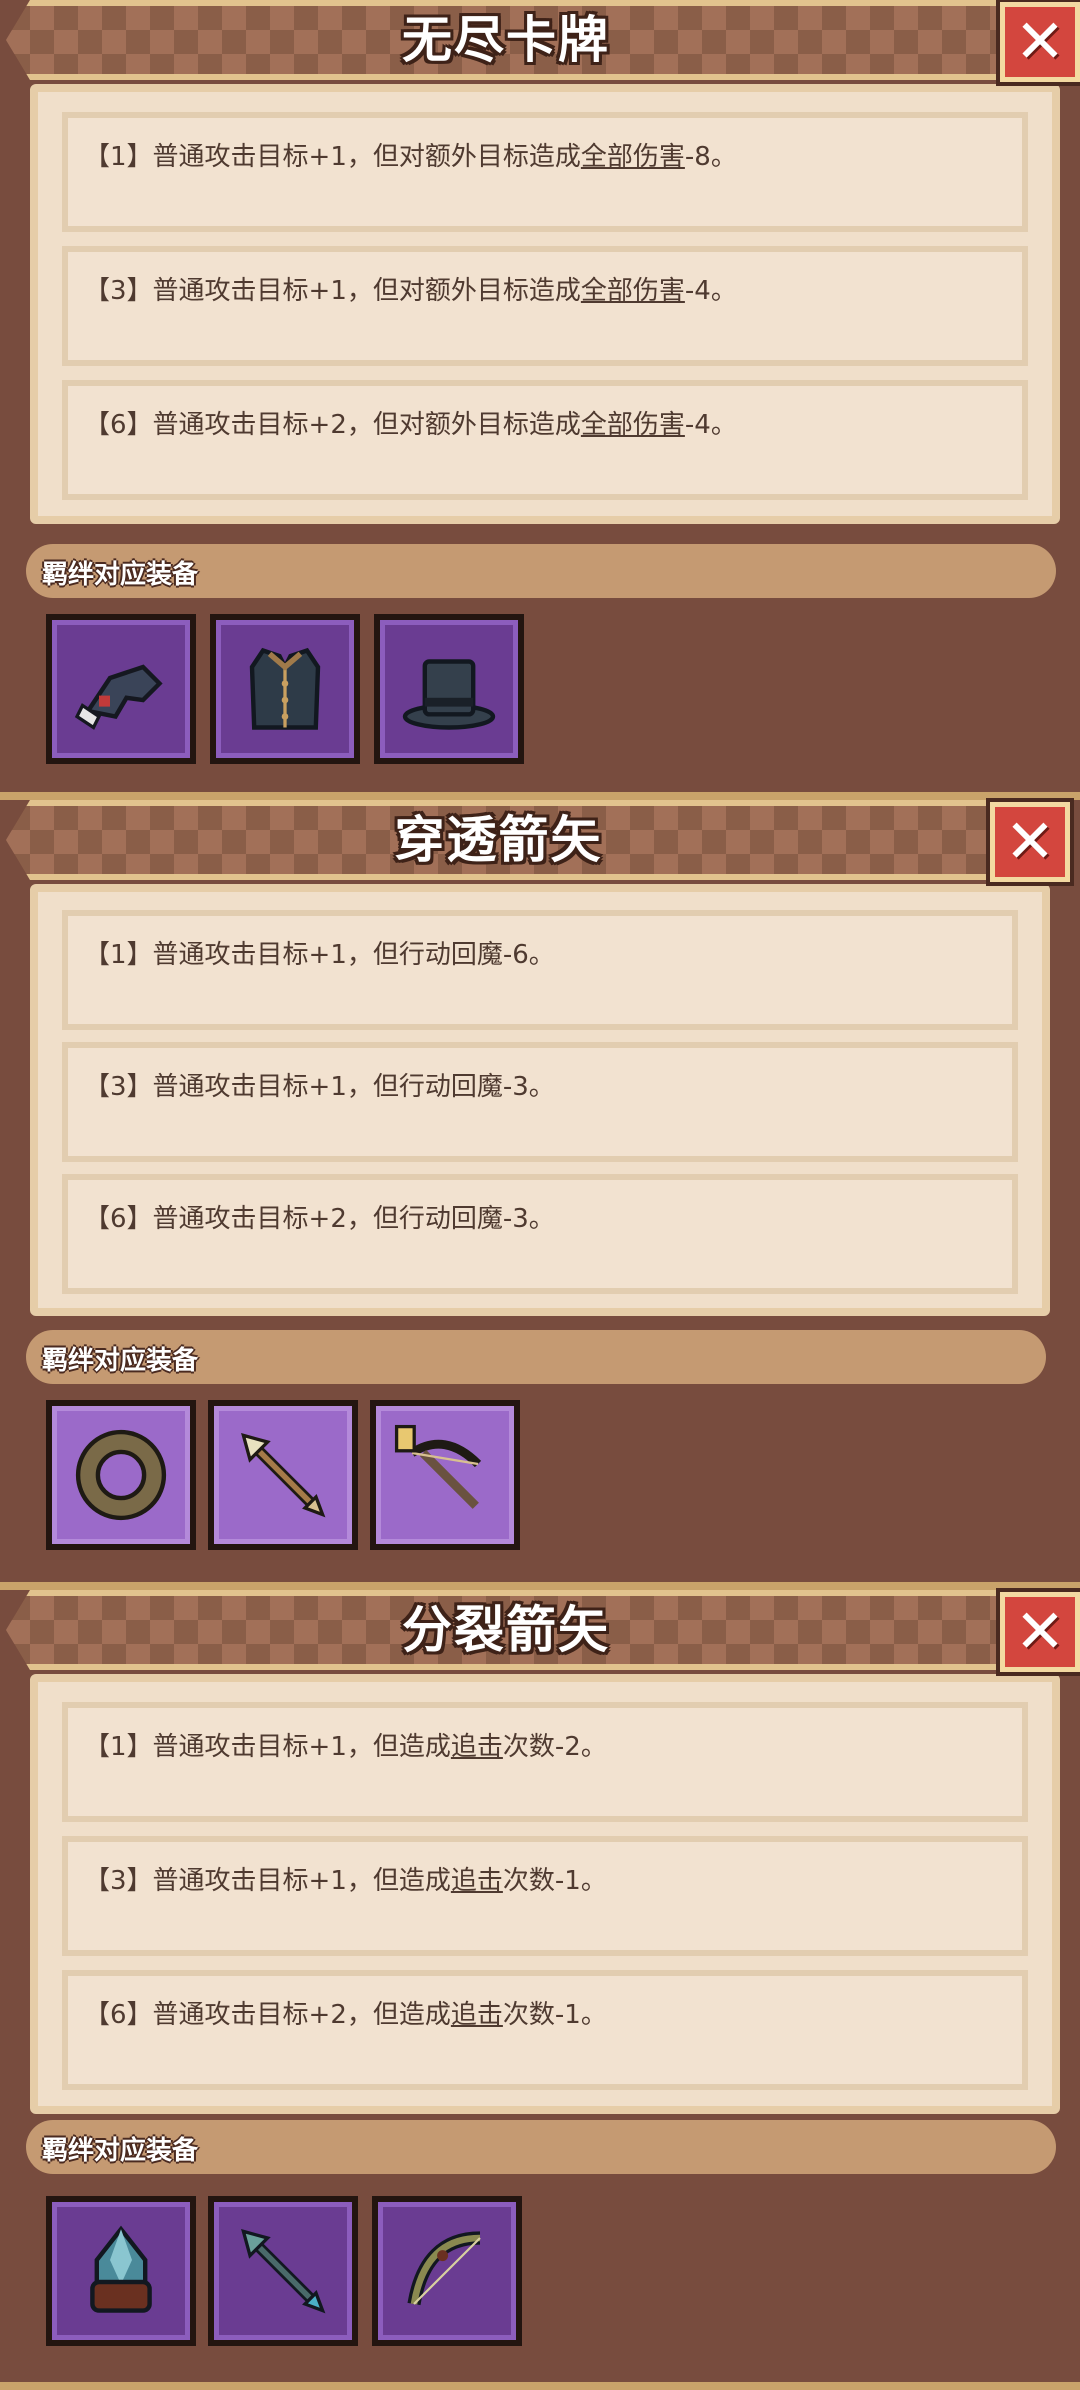  What do you see at coordinates (319, 1087) in the screenshot?
I see `effect-text: 【3】普通攻击目标+1，但行动回魔-3。` at bounding box center [319, 1087].